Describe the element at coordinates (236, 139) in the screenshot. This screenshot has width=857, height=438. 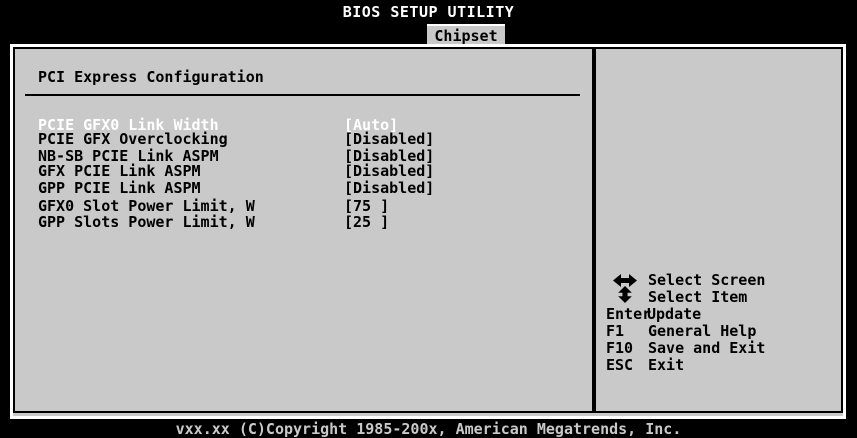
I see `option-pcie-gfx-overclocking: PCIE GFX Overclocking [Disabled]` at that location.